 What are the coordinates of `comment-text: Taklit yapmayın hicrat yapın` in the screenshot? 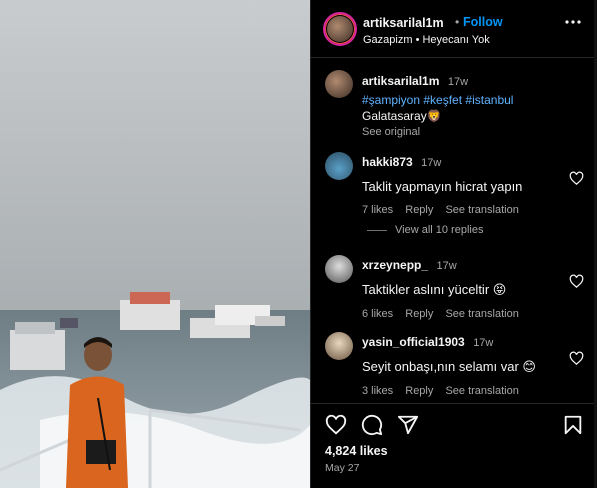 It's located at (442, 186).